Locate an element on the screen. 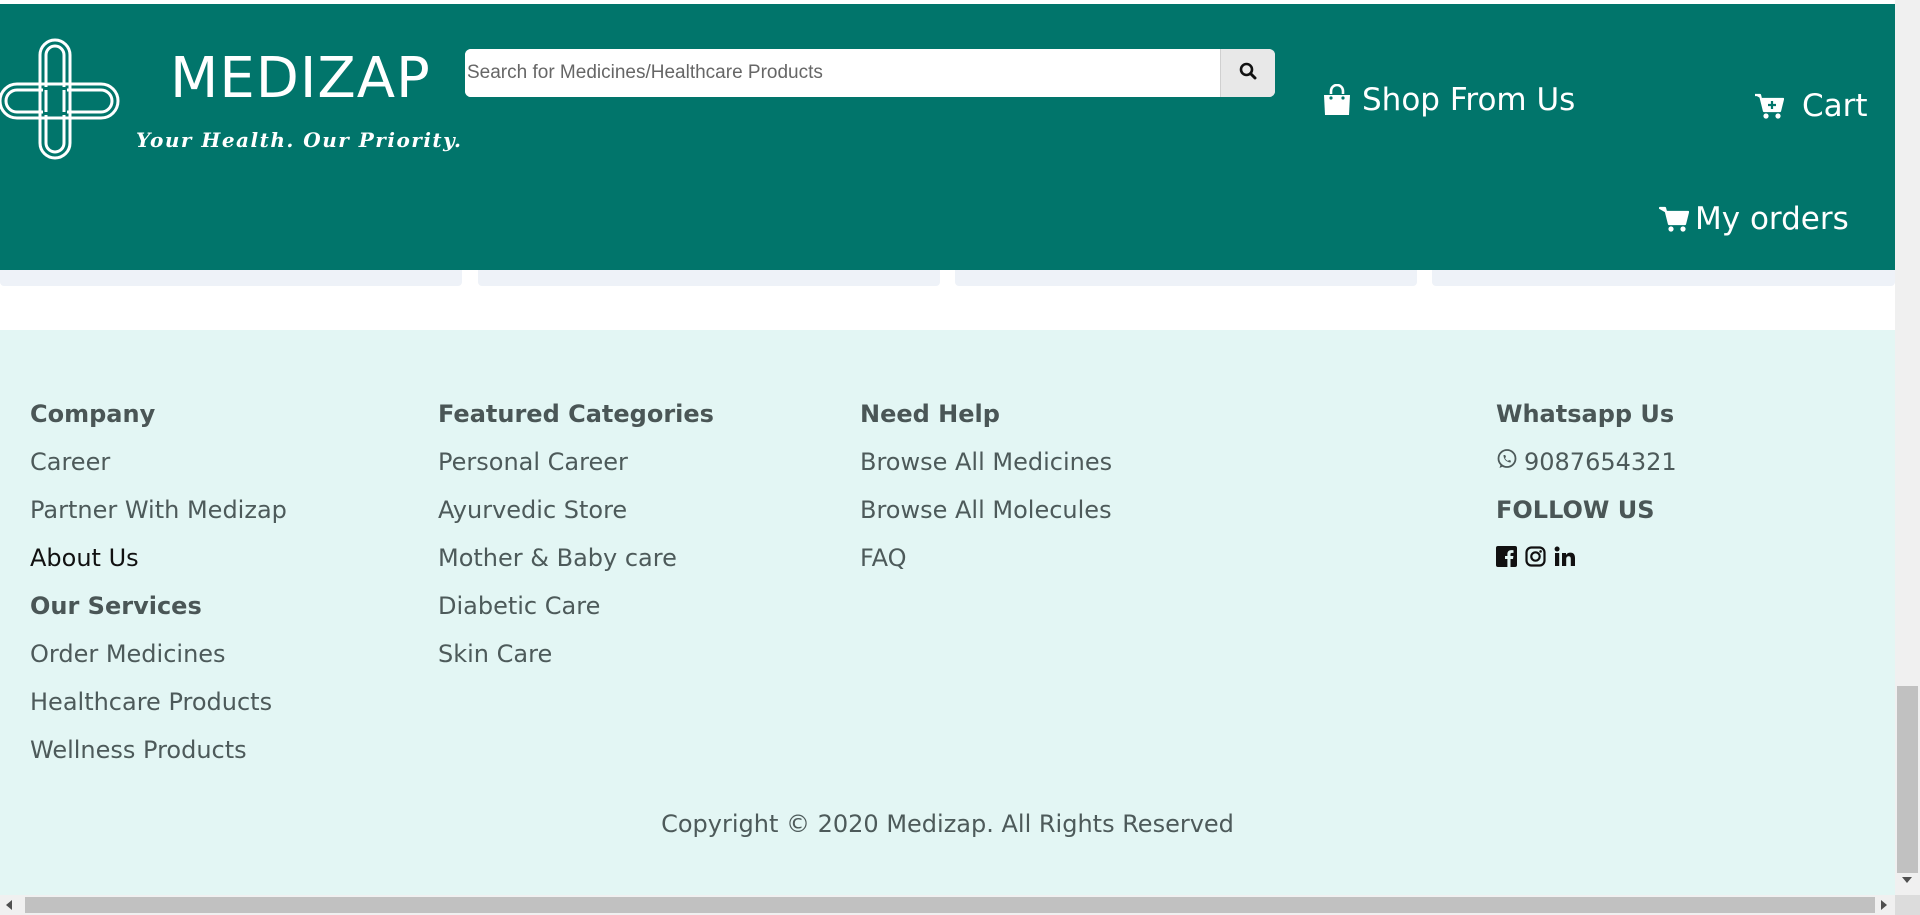  search-icon is located at coordinates (1248, 73).